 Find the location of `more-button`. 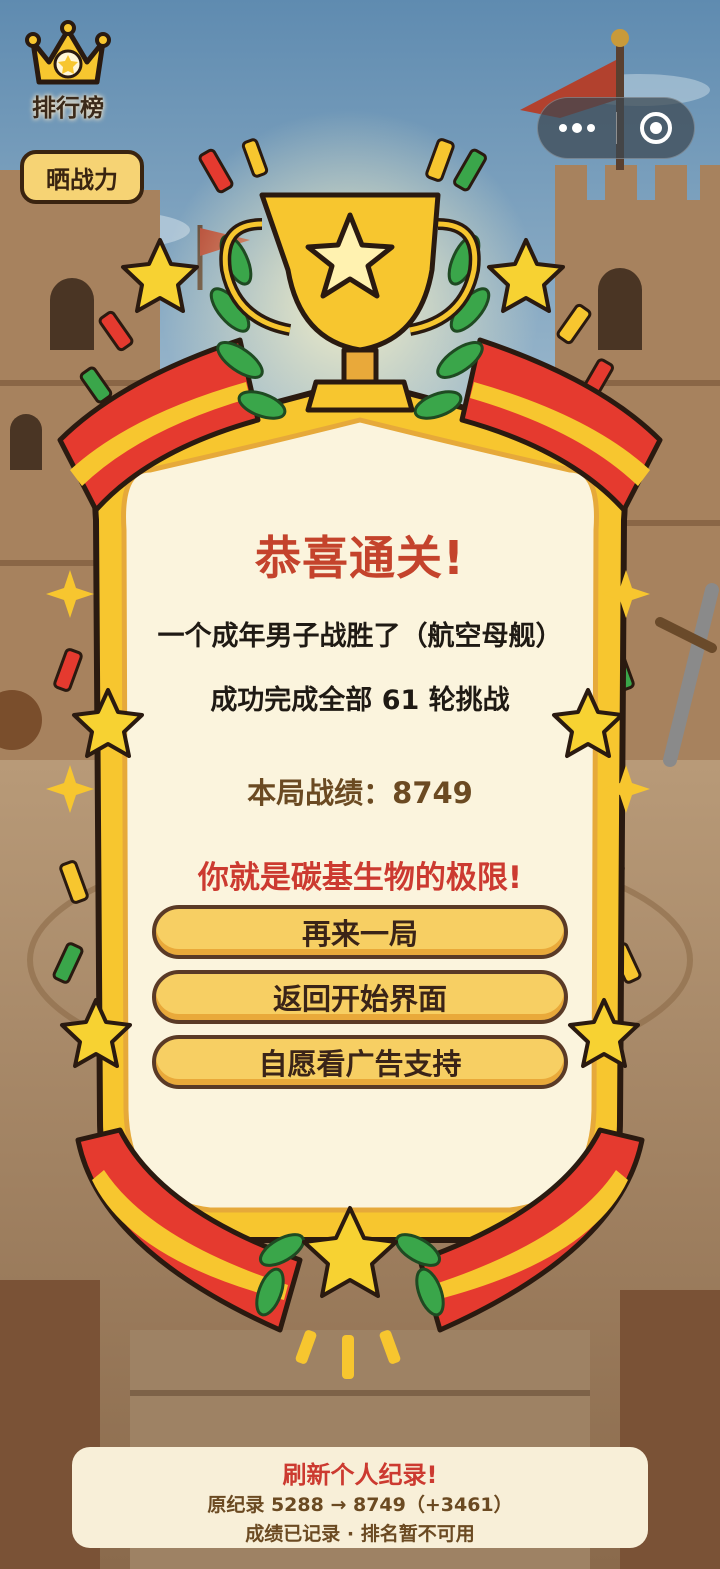

more-button is located at coordinates (577, 128).